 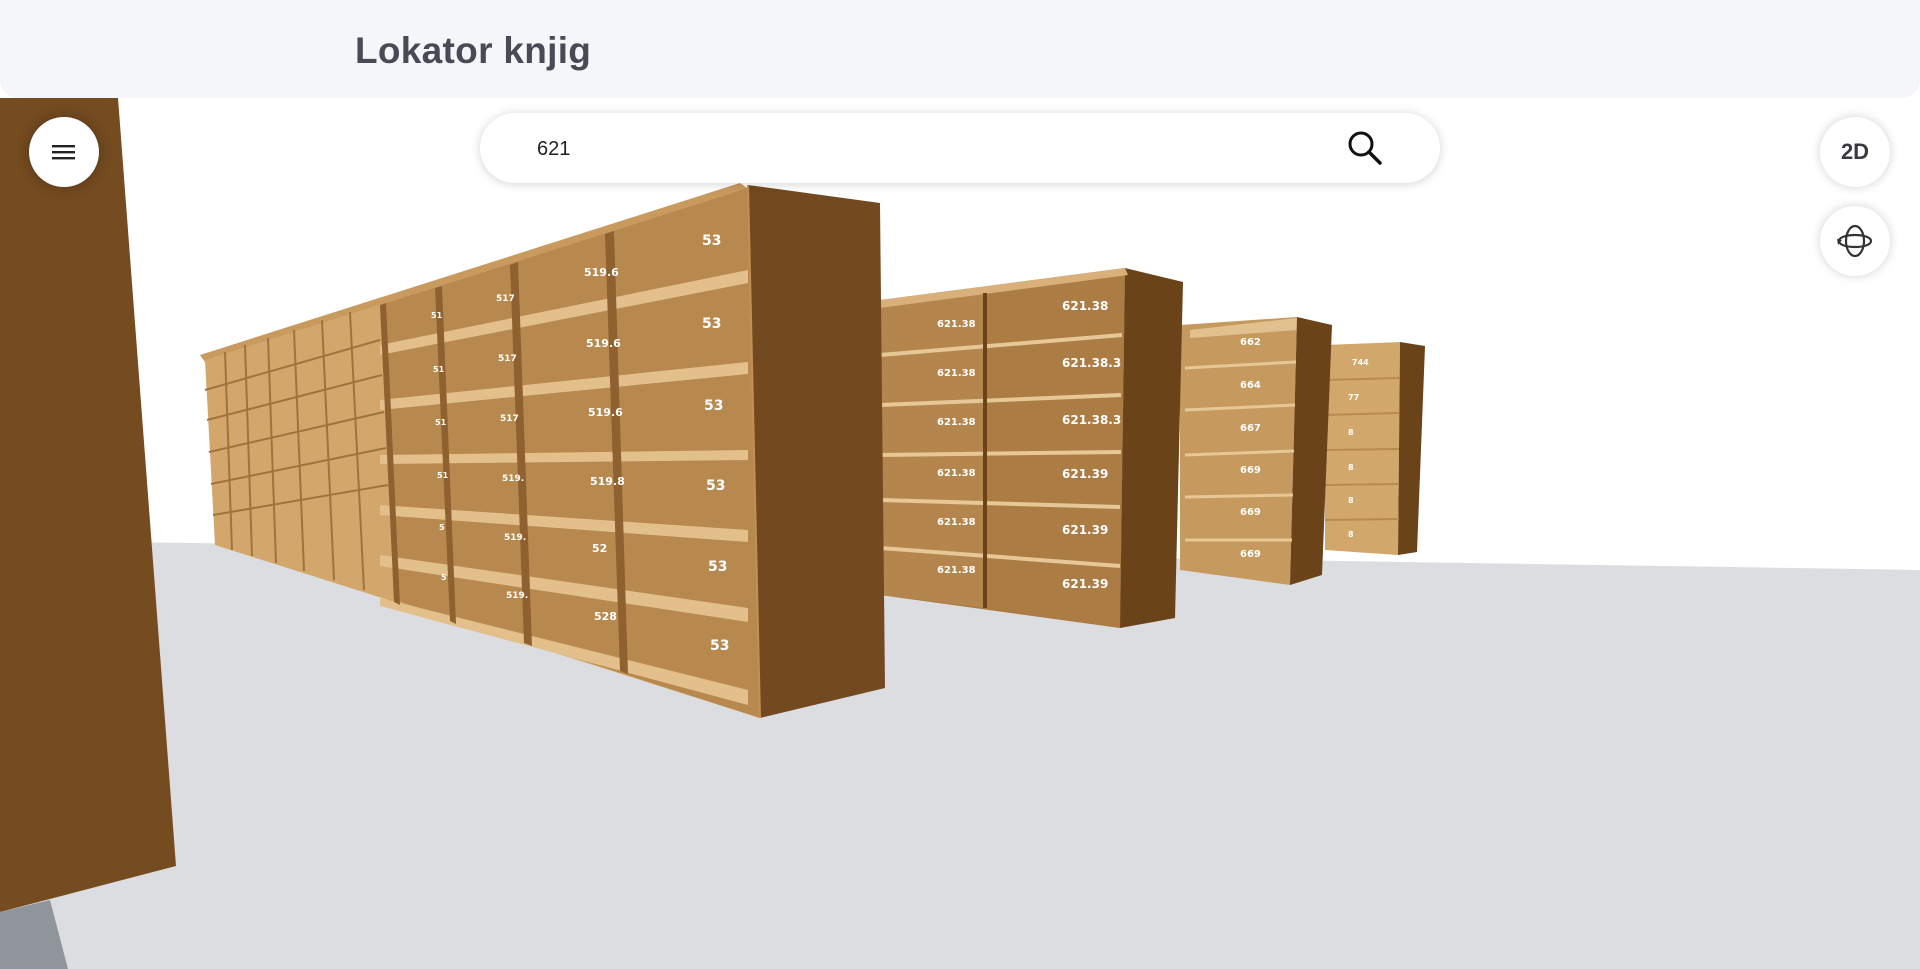 I want to click on search-bar, so click(x=960, y=148).